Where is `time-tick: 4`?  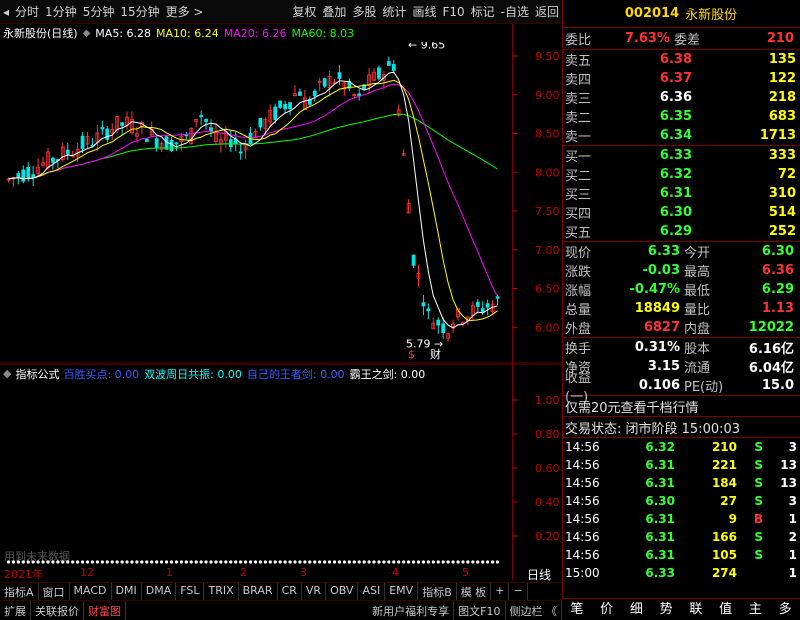
time-tick: 4 is located at coordinates (395, 572).